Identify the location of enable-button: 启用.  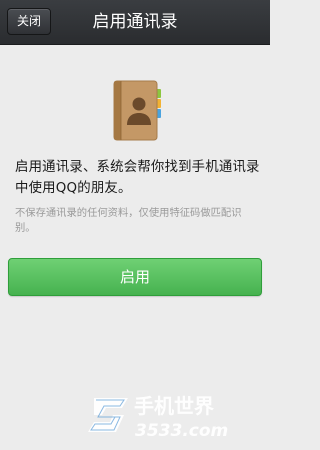
(135, 277).